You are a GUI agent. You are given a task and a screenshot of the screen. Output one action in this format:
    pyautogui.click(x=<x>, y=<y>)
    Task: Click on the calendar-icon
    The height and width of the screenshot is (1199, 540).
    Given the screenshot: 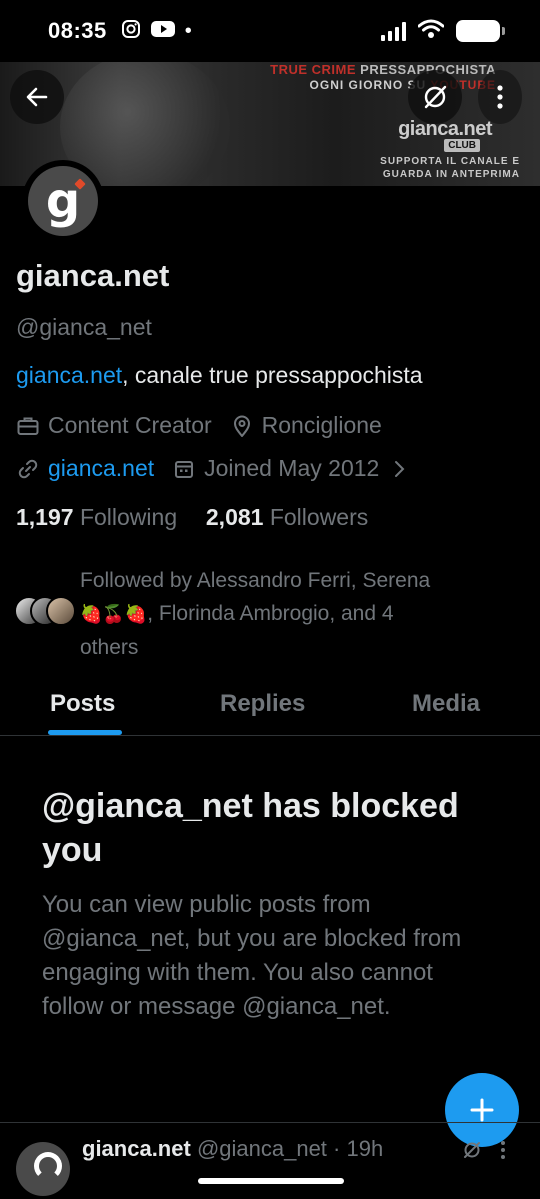 What is the action you would take?
    pyautogui.click(x=184, y=469)
    